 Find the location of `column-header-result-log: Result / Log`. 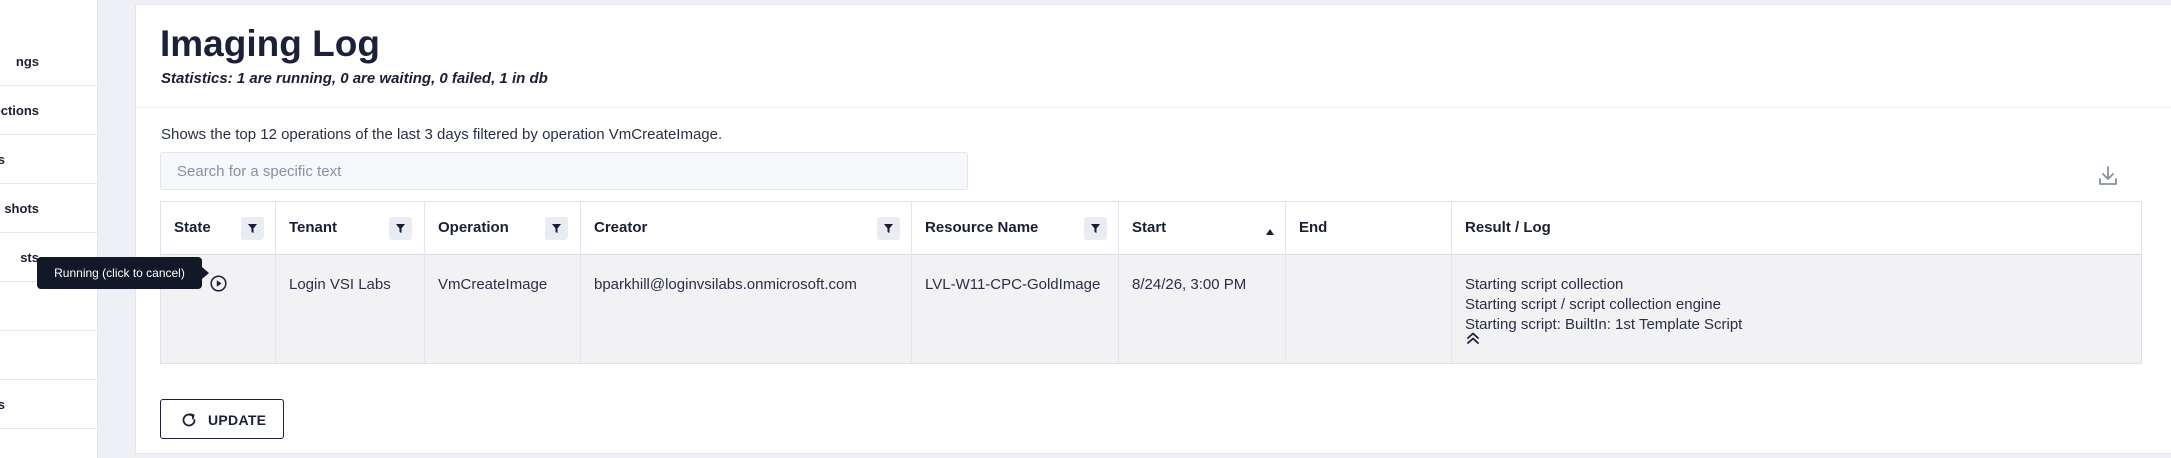

column-header-result-log: Result / Log is located at coordinates (1796, 228).